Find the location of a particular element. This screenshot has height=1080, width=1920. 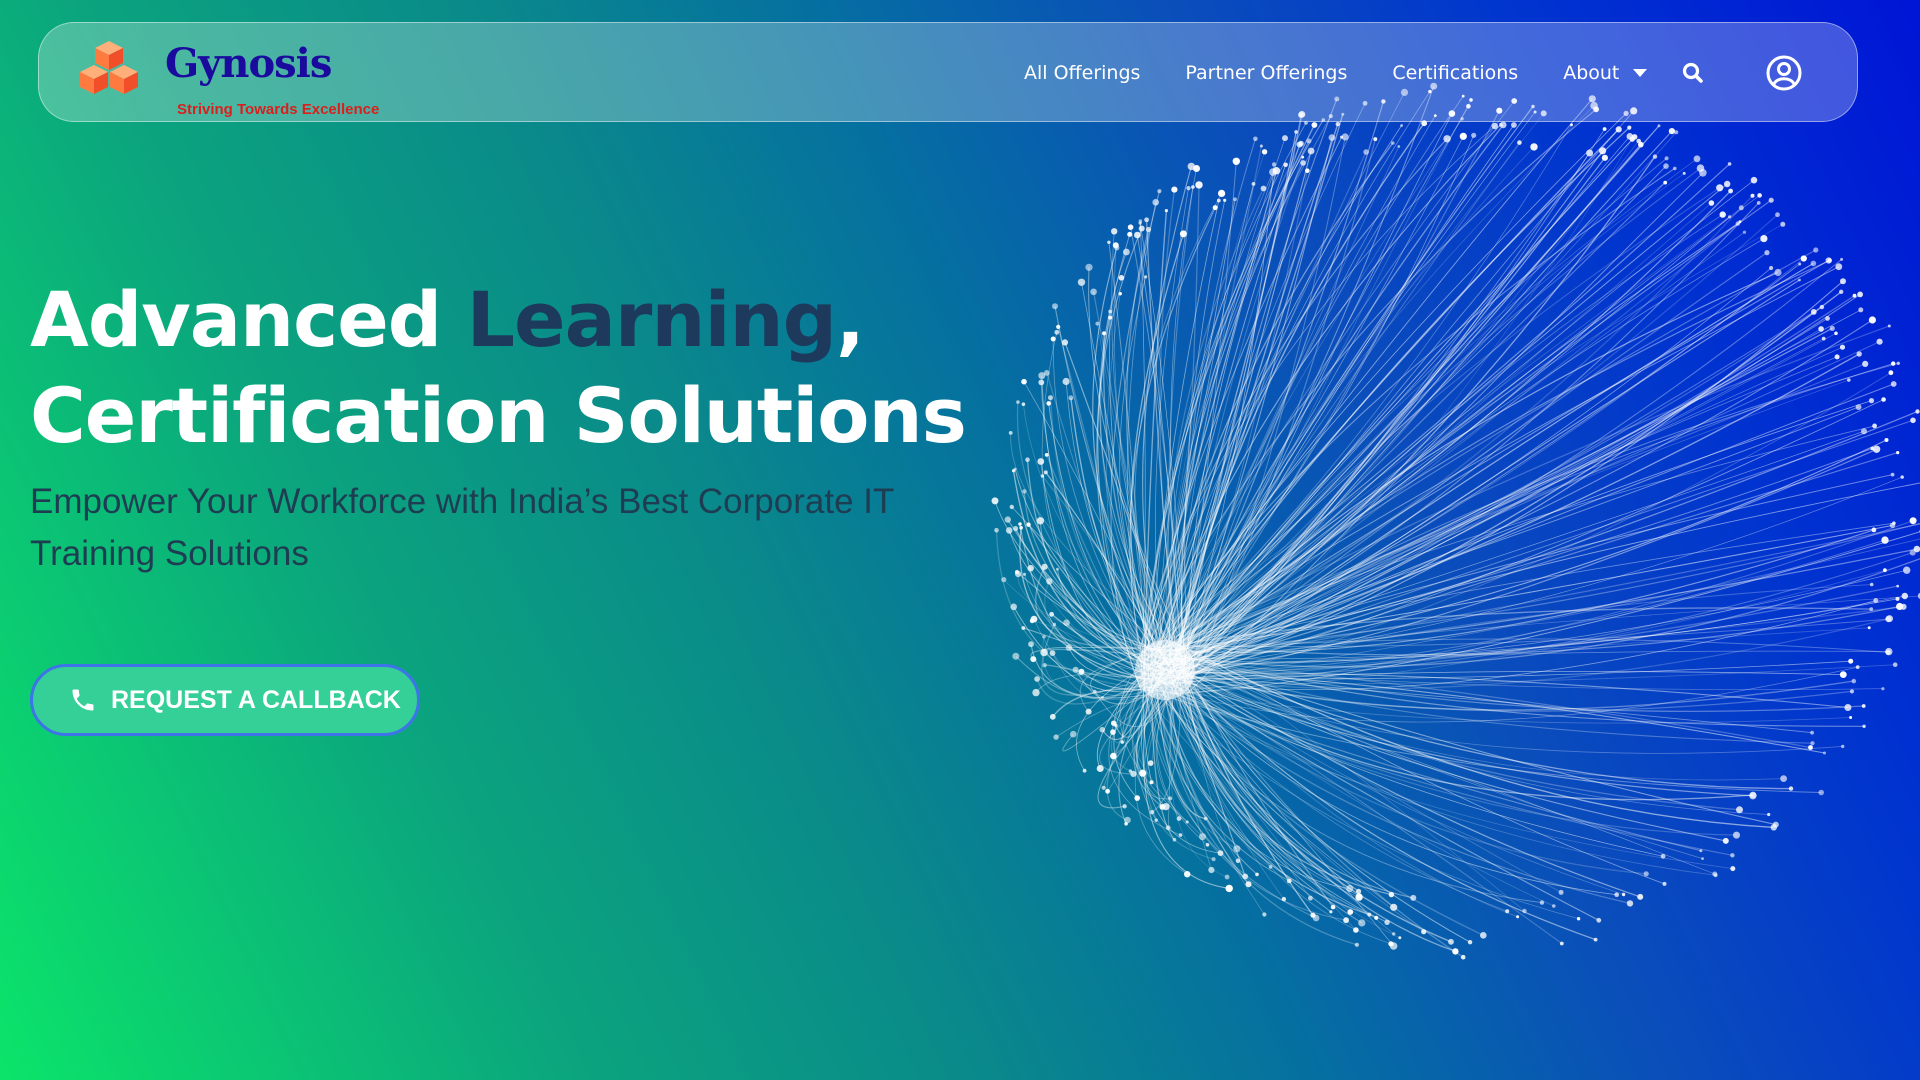

brand-logo: Gynosis Striving Towards Excellence is located at coordinates (228, 78).